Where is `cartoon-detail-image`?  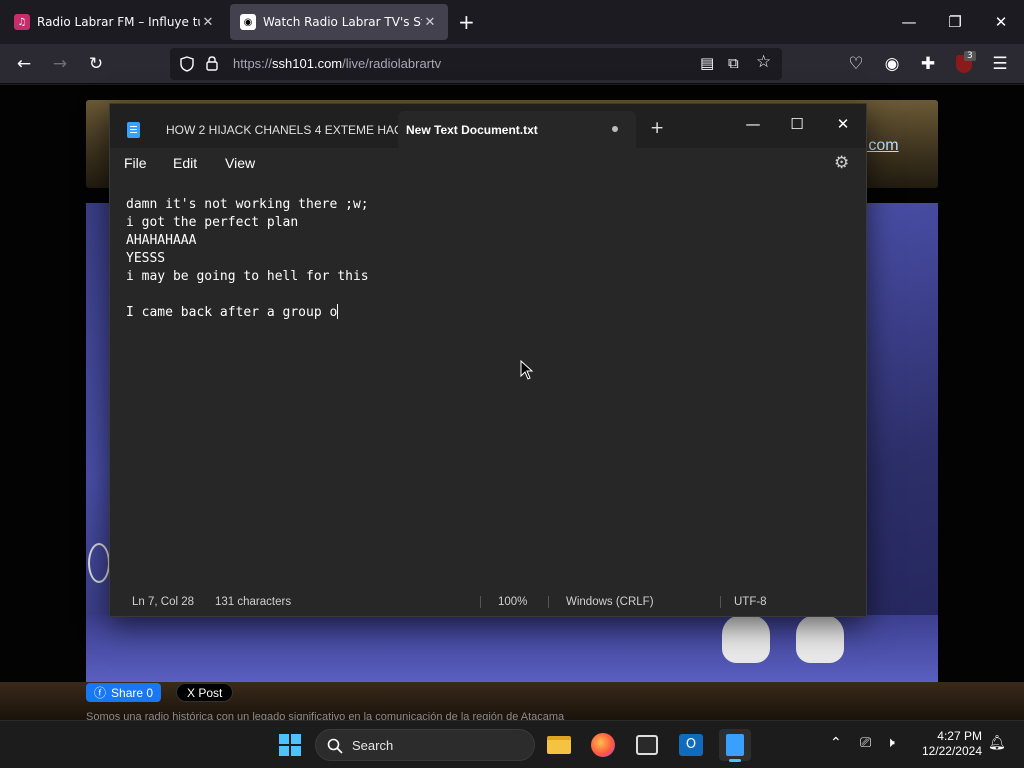 cartoon-detail-image is located at coordinates (99, 563).